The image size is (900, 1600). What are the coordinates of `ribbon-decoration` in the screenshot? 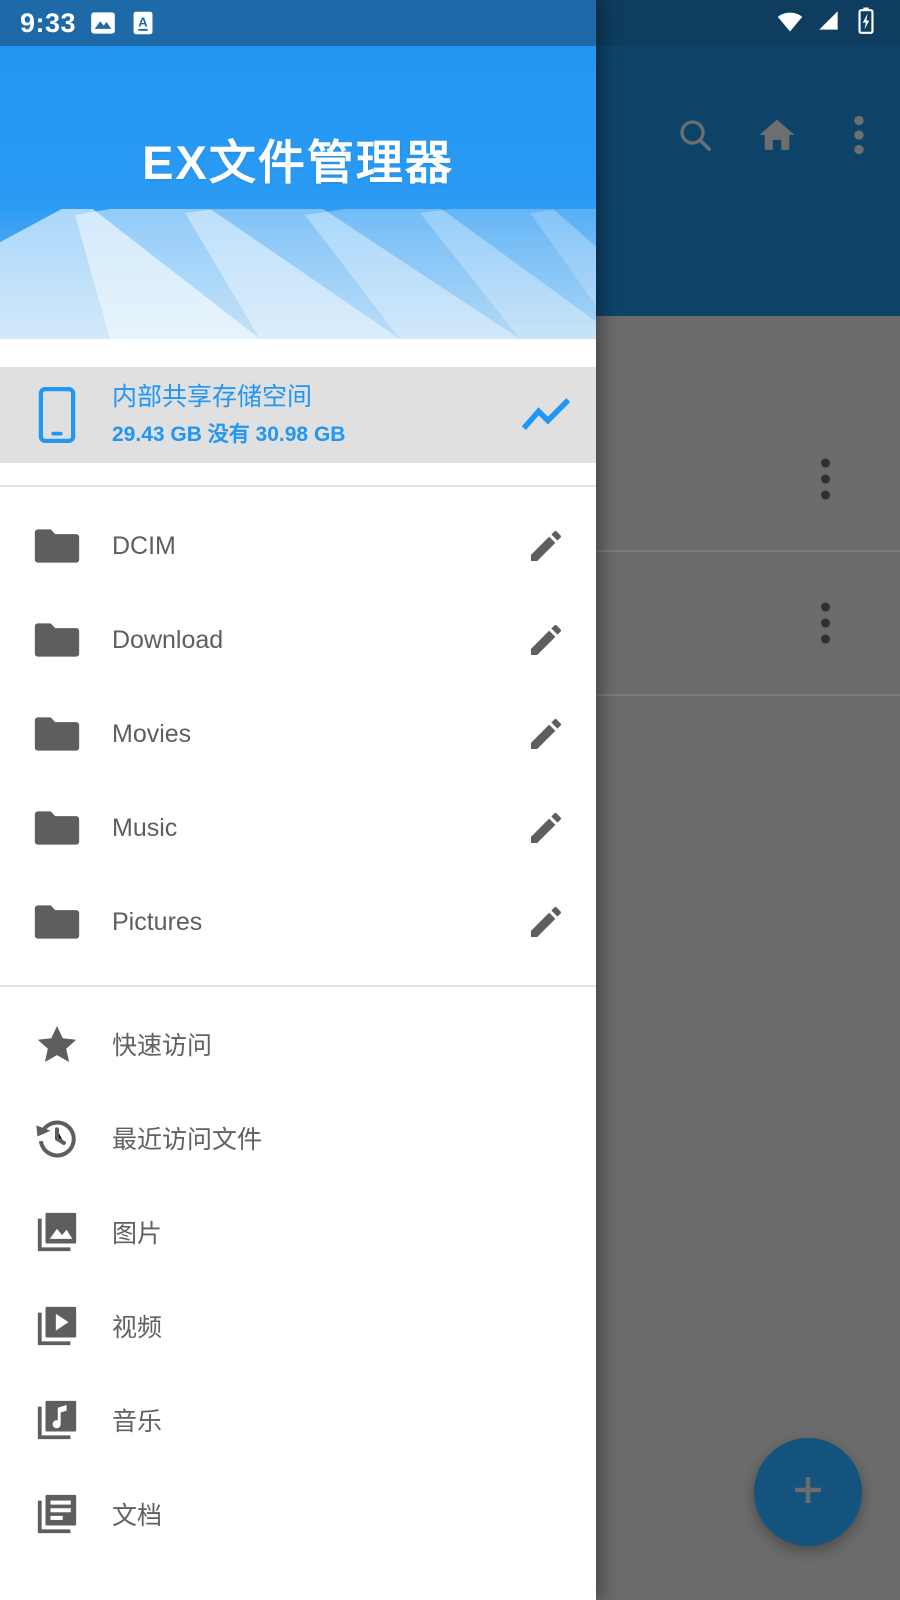 It's located at (298, 274).